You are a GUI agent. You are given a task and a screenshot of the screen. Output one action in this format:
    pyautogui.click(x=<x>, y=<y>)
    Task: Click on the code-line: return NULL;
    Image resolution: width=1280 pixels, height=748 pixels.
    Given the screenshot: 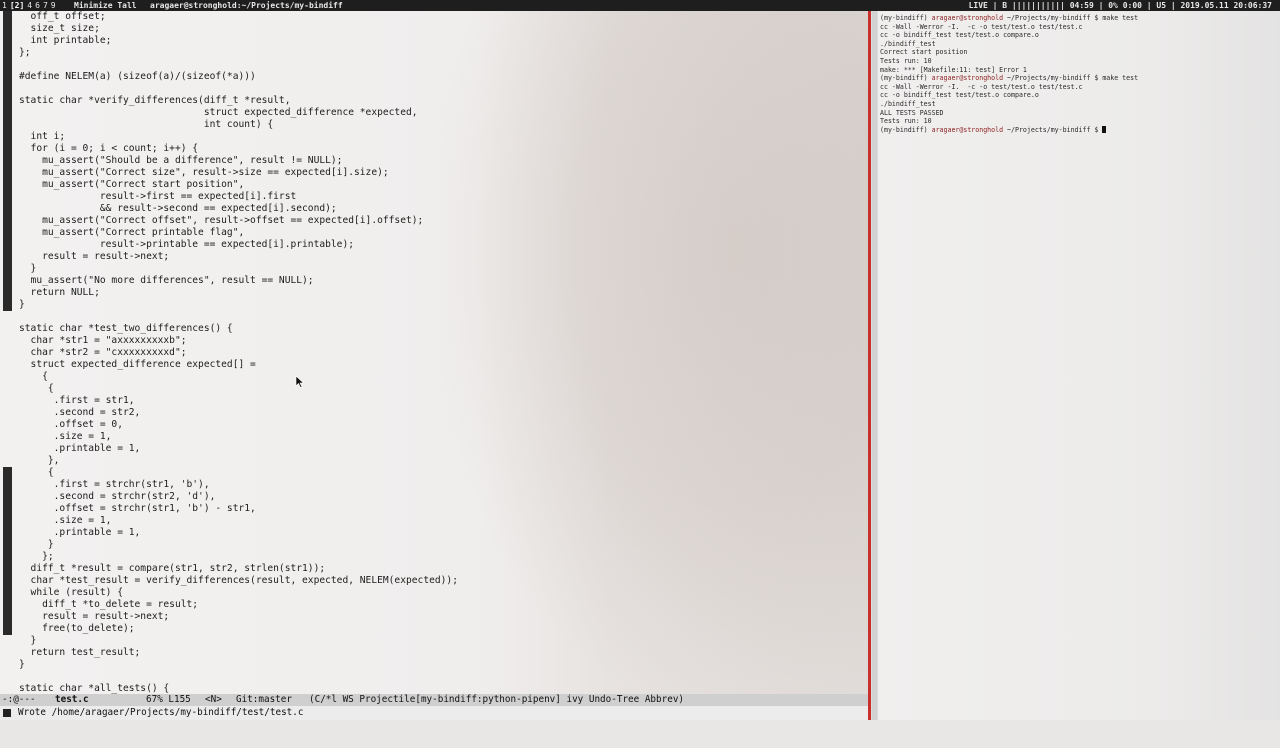 What is the action you would take?
    pyautogui.click(x=238, y=293)
    